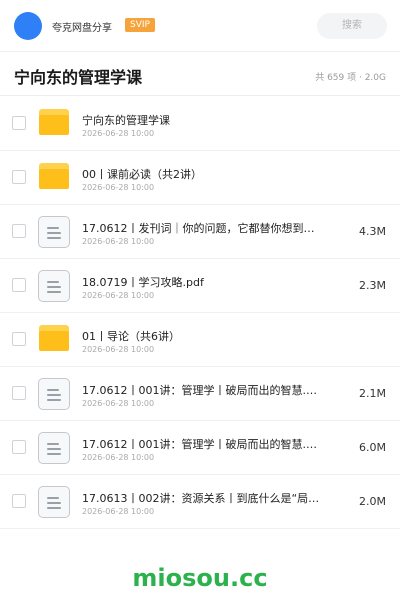 This screenshot has width=400, height=600. I want to click on brand-label: 夸克网盘分享, so click(82, 28).